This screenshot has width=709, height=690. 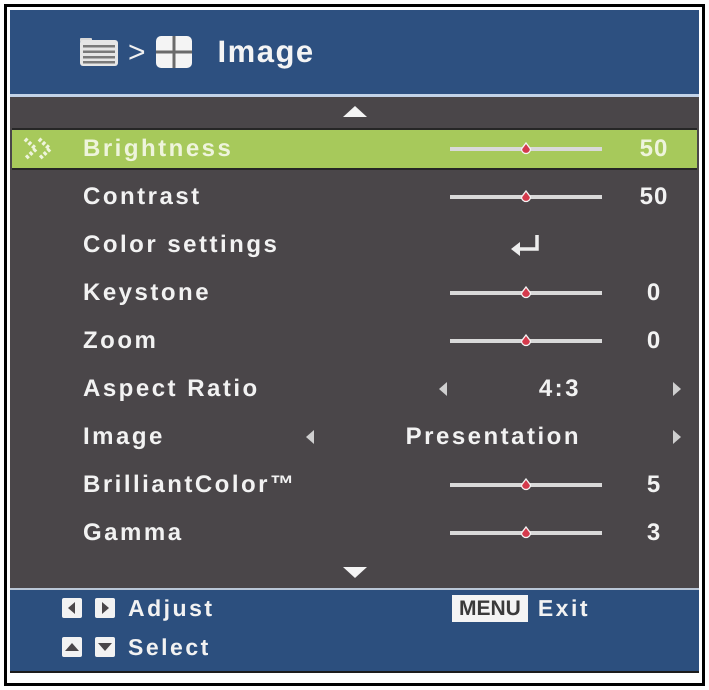 What do you see at coordinates (493, 437) in the screenshot?
I see `option-value: Presentation` at bounding box center [493, 437].